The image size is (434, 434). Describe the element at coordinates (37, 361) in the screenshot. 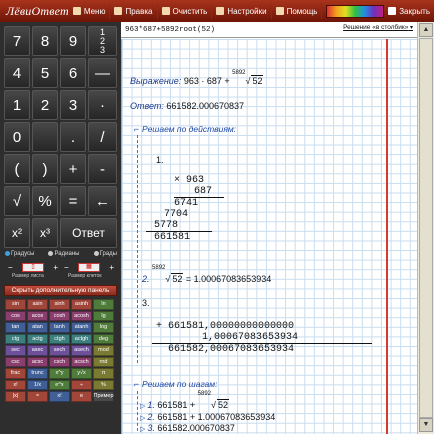

I see `func-key: acsc` at that location.